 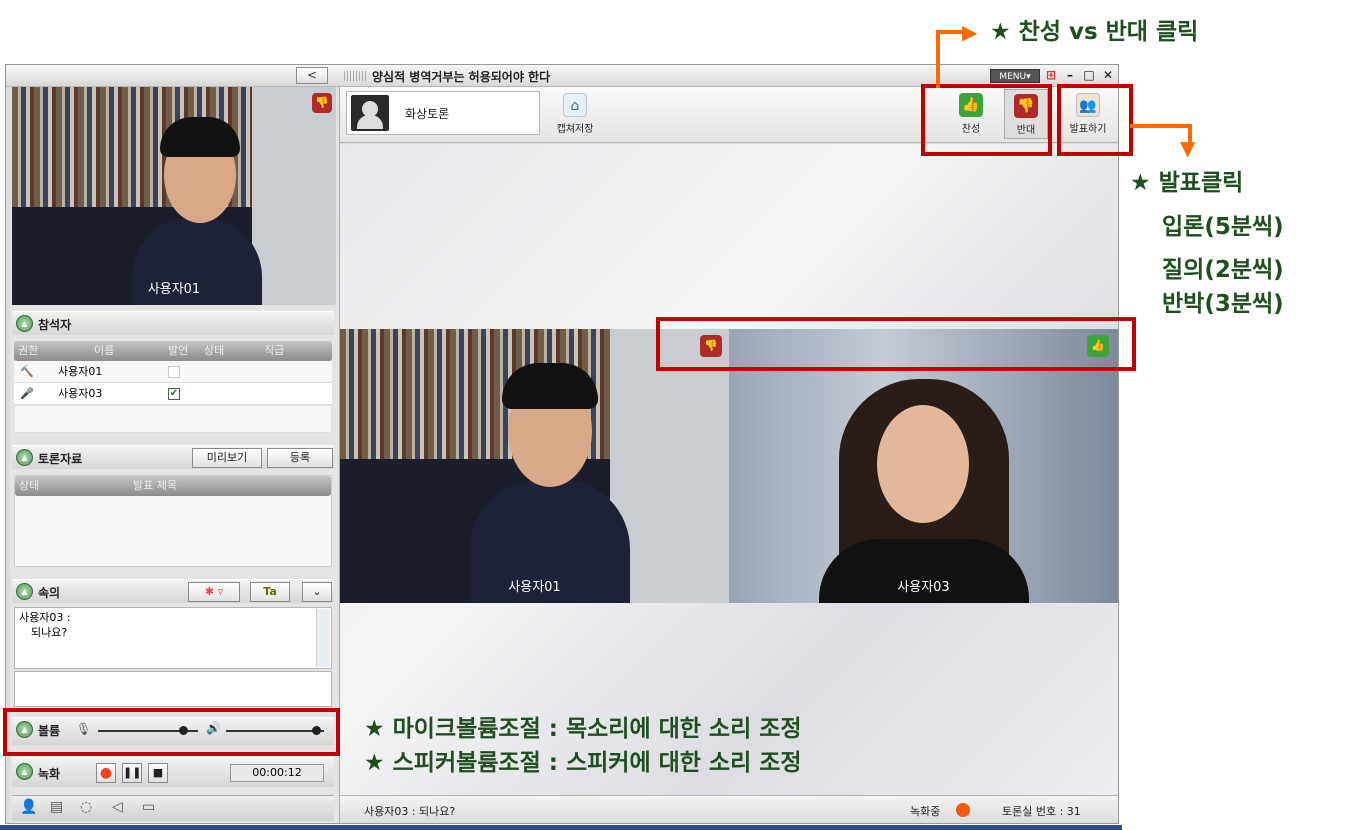 What do you see at coordinates (1041, 811) in the screenshot?
I see `room-number: 토론실 번호 : 31` at bounding box center [1041, 811].